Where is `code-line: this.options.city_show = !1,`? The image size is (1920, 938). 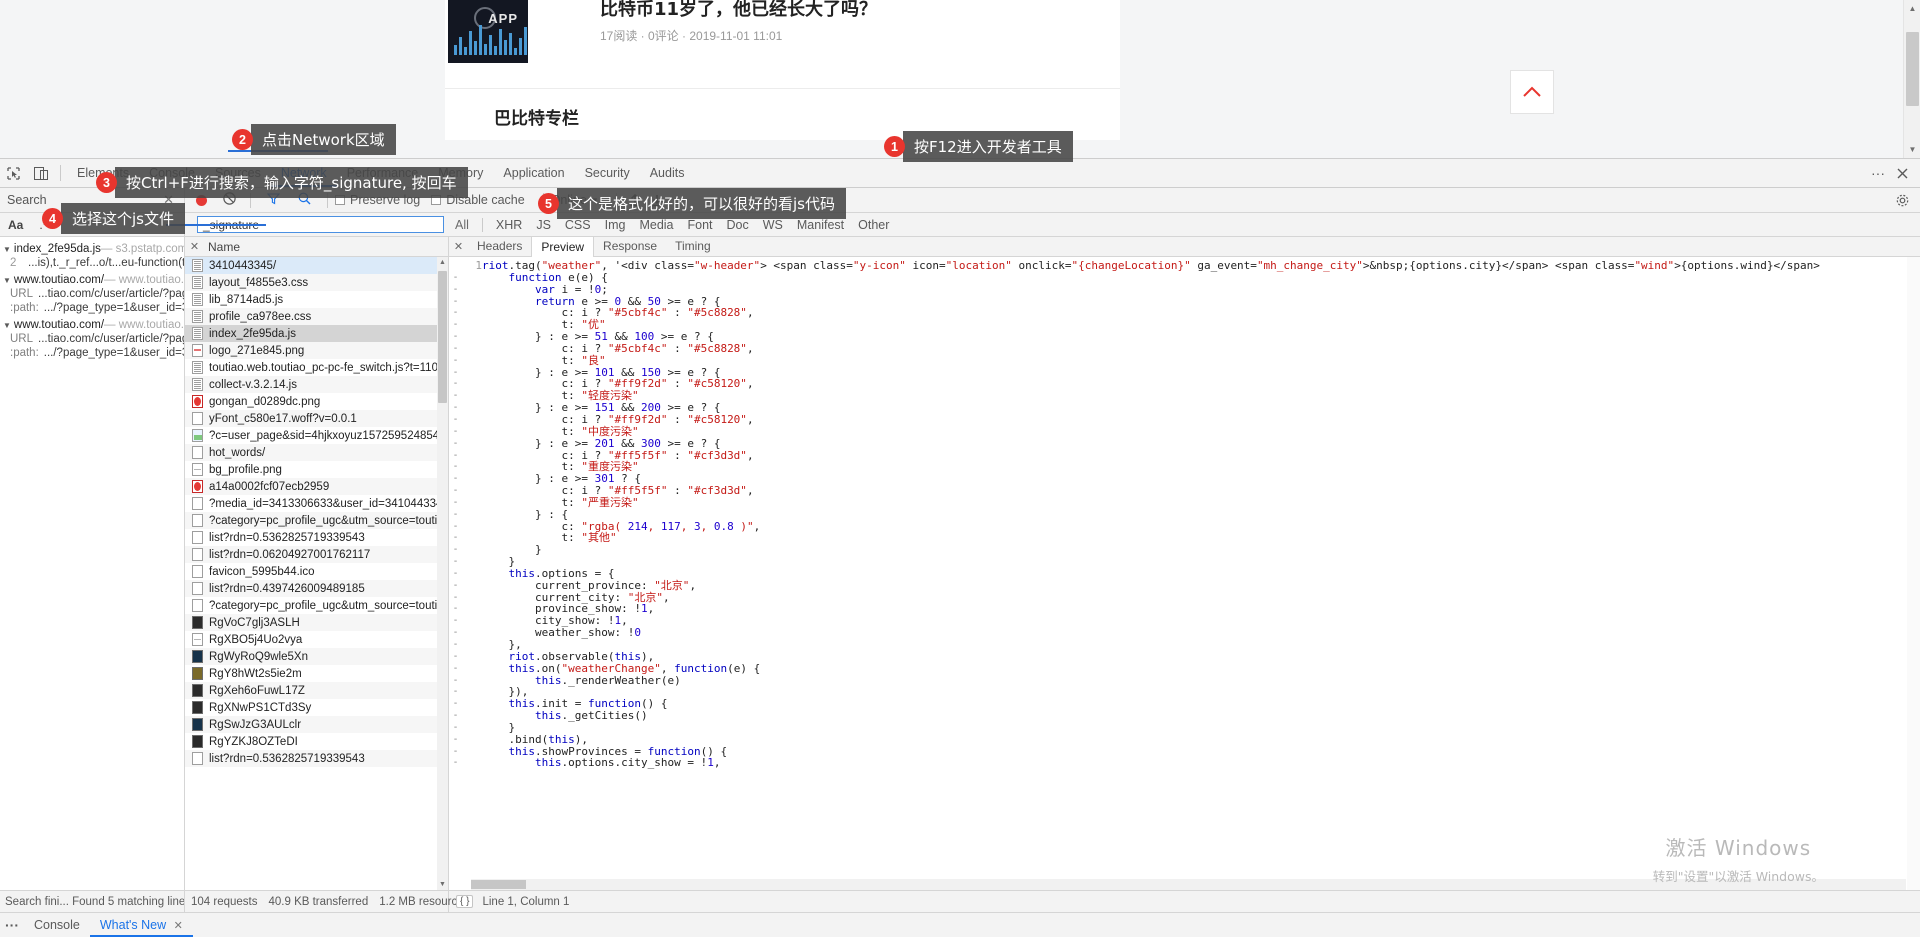 code-line: this.options.city_show = !1, is located at coordinates (1201, 763).